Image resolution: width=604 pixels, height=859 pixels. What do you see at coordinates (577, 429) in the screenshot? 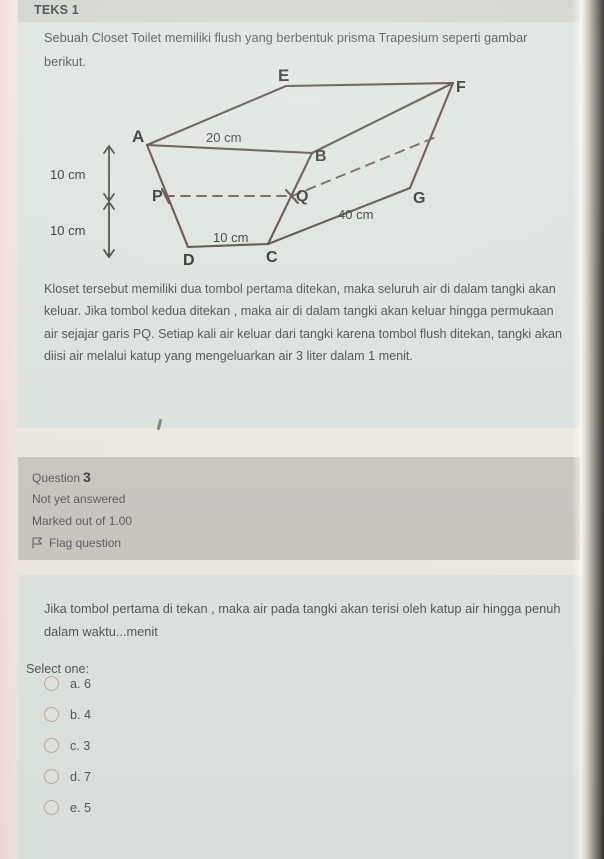
I see `photo-right-highlight` at bounding box center [577, 429].